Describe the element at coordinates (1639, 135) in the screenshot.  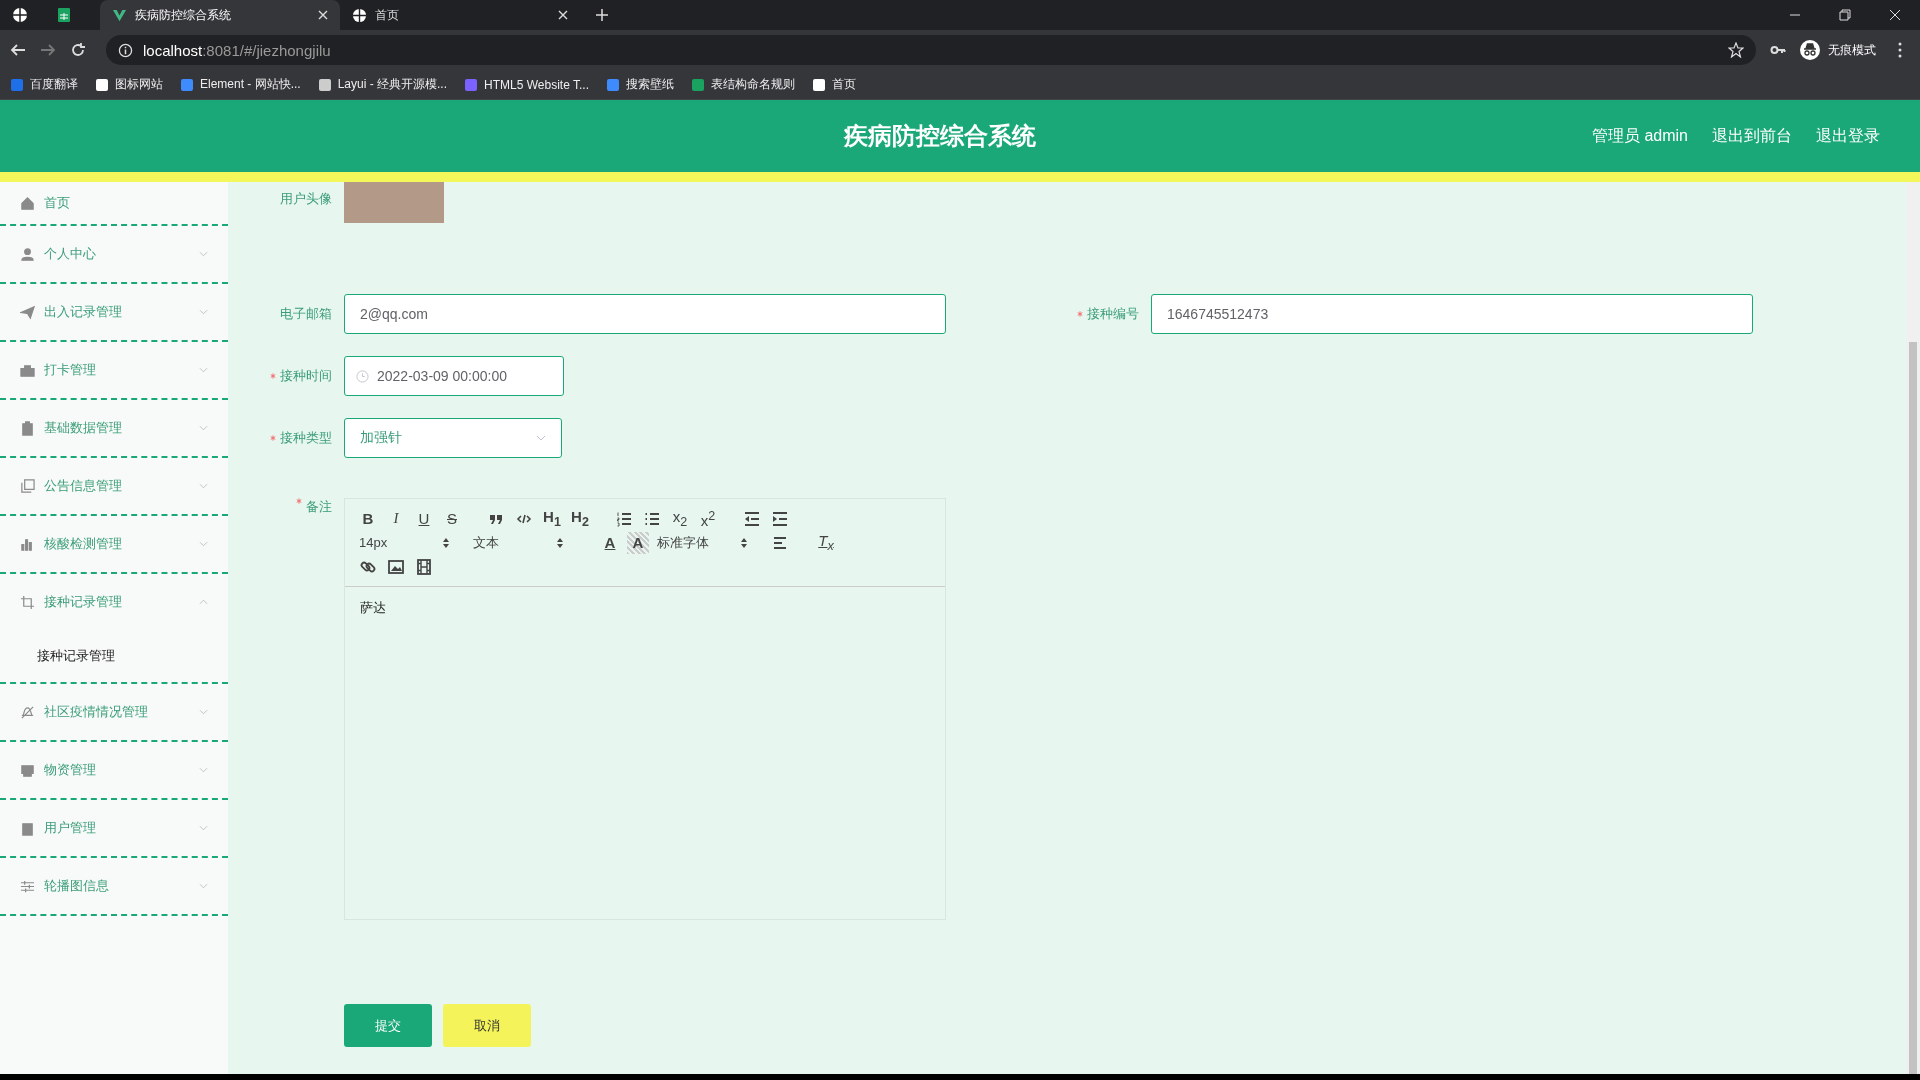
I see `user-label: 管理员 admin` at that location.